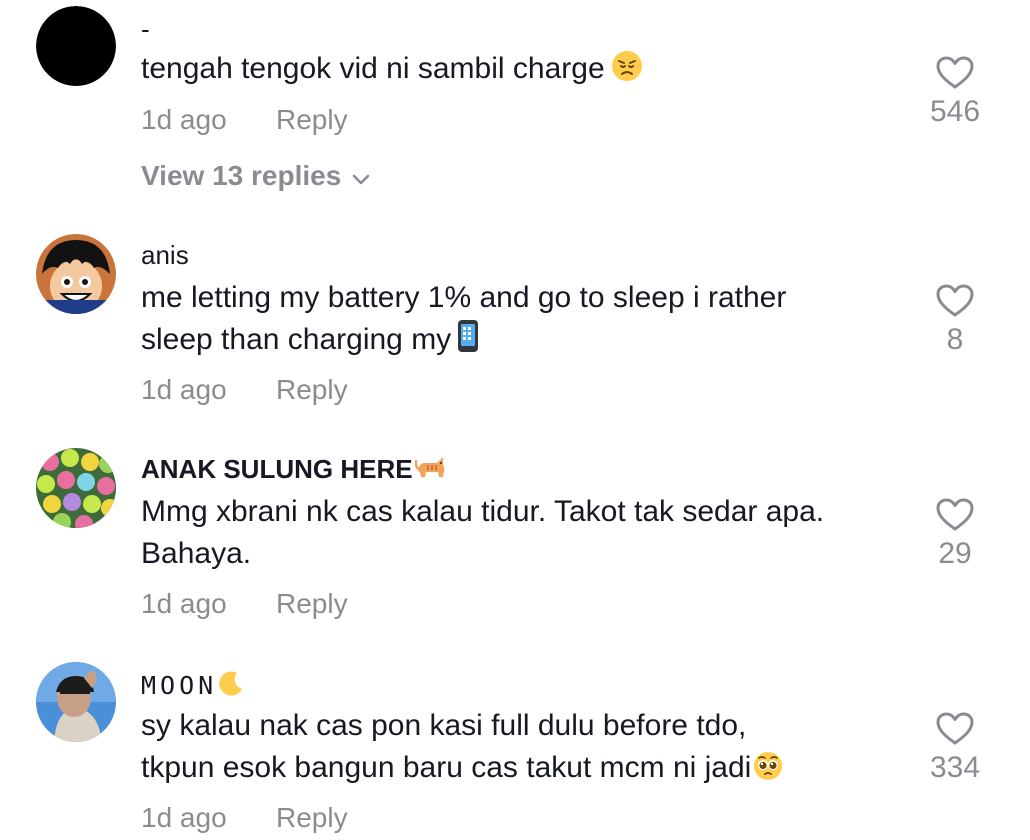 This screenshot has width=1030, height=840. What do you see at coordinates (241, 175) in the screenshot?
I see `view-replies-label: View 13 replies` at bounding box center [241, 175].